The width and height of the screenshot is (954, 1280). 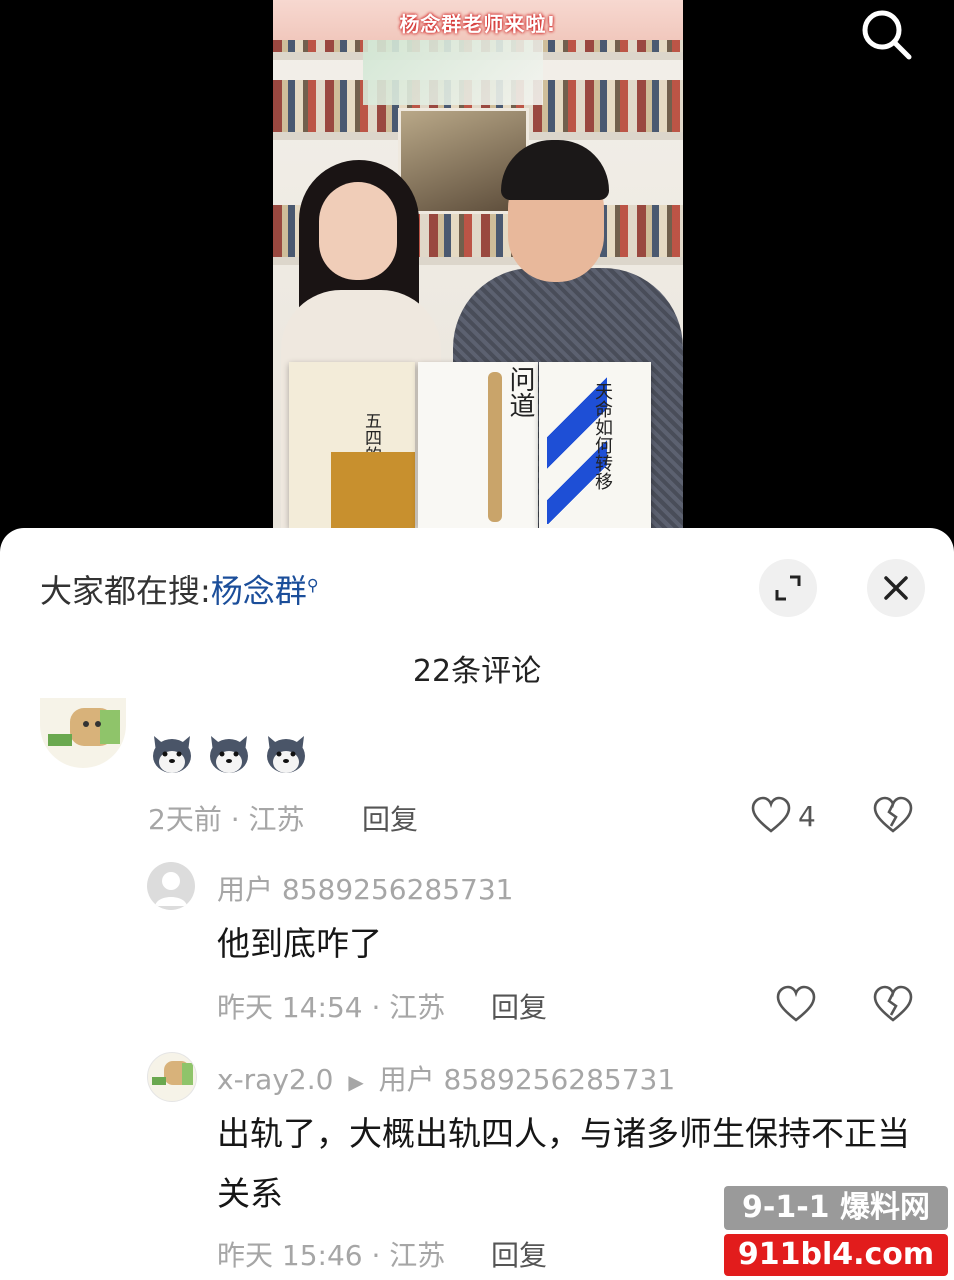 I want to click on emoji-comment, so click(x=231, y=756).